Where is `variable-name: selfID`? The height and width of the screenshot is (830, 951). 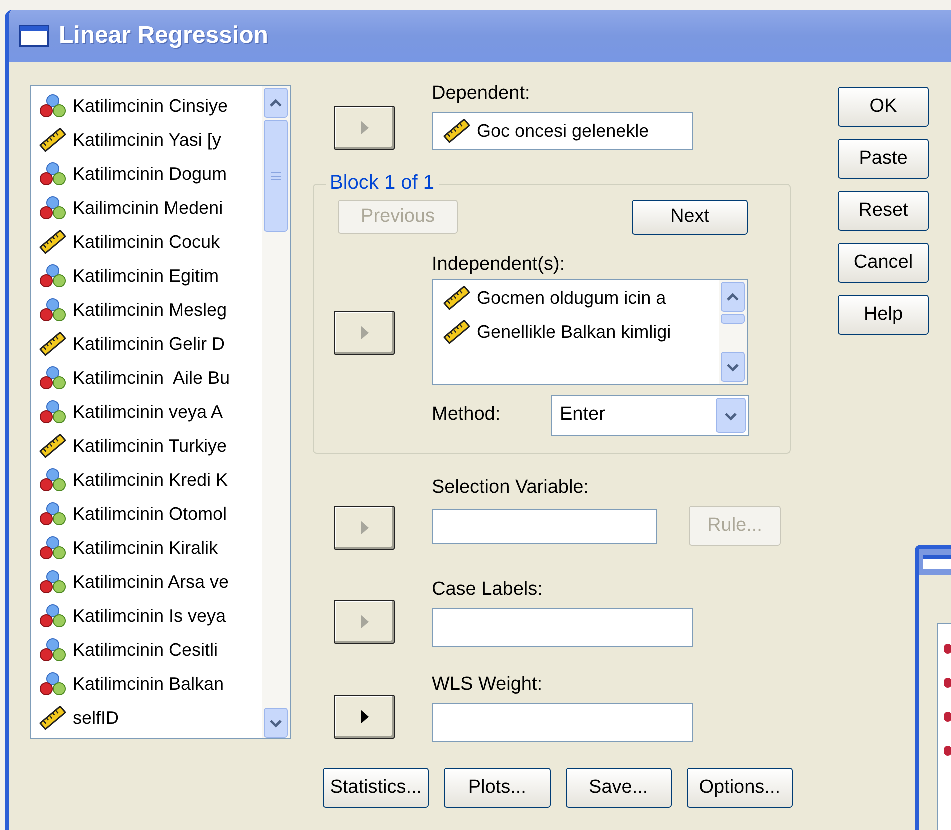
variable-name: selfID is located at coordinates (96, 718).